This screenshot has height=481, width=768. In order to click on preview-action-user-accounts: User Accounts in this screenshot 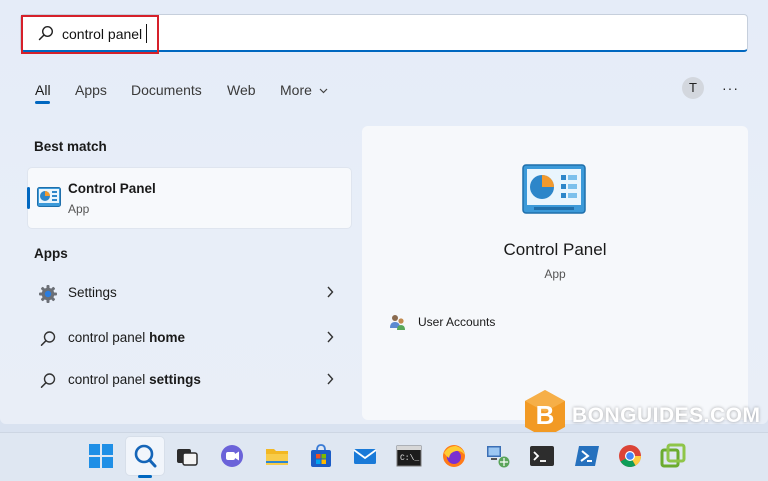, I will do `click(456, 322)`.